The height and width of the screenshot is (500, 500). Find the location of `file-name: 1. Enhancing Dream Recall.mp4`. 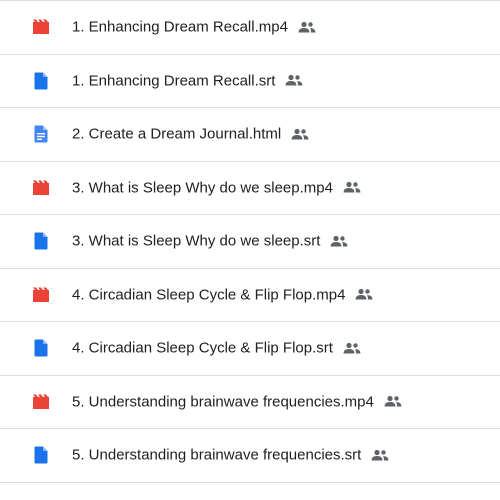

file-name: 1. Enhancing Dream Recall.mp4 is located at coordinates (194, 27).